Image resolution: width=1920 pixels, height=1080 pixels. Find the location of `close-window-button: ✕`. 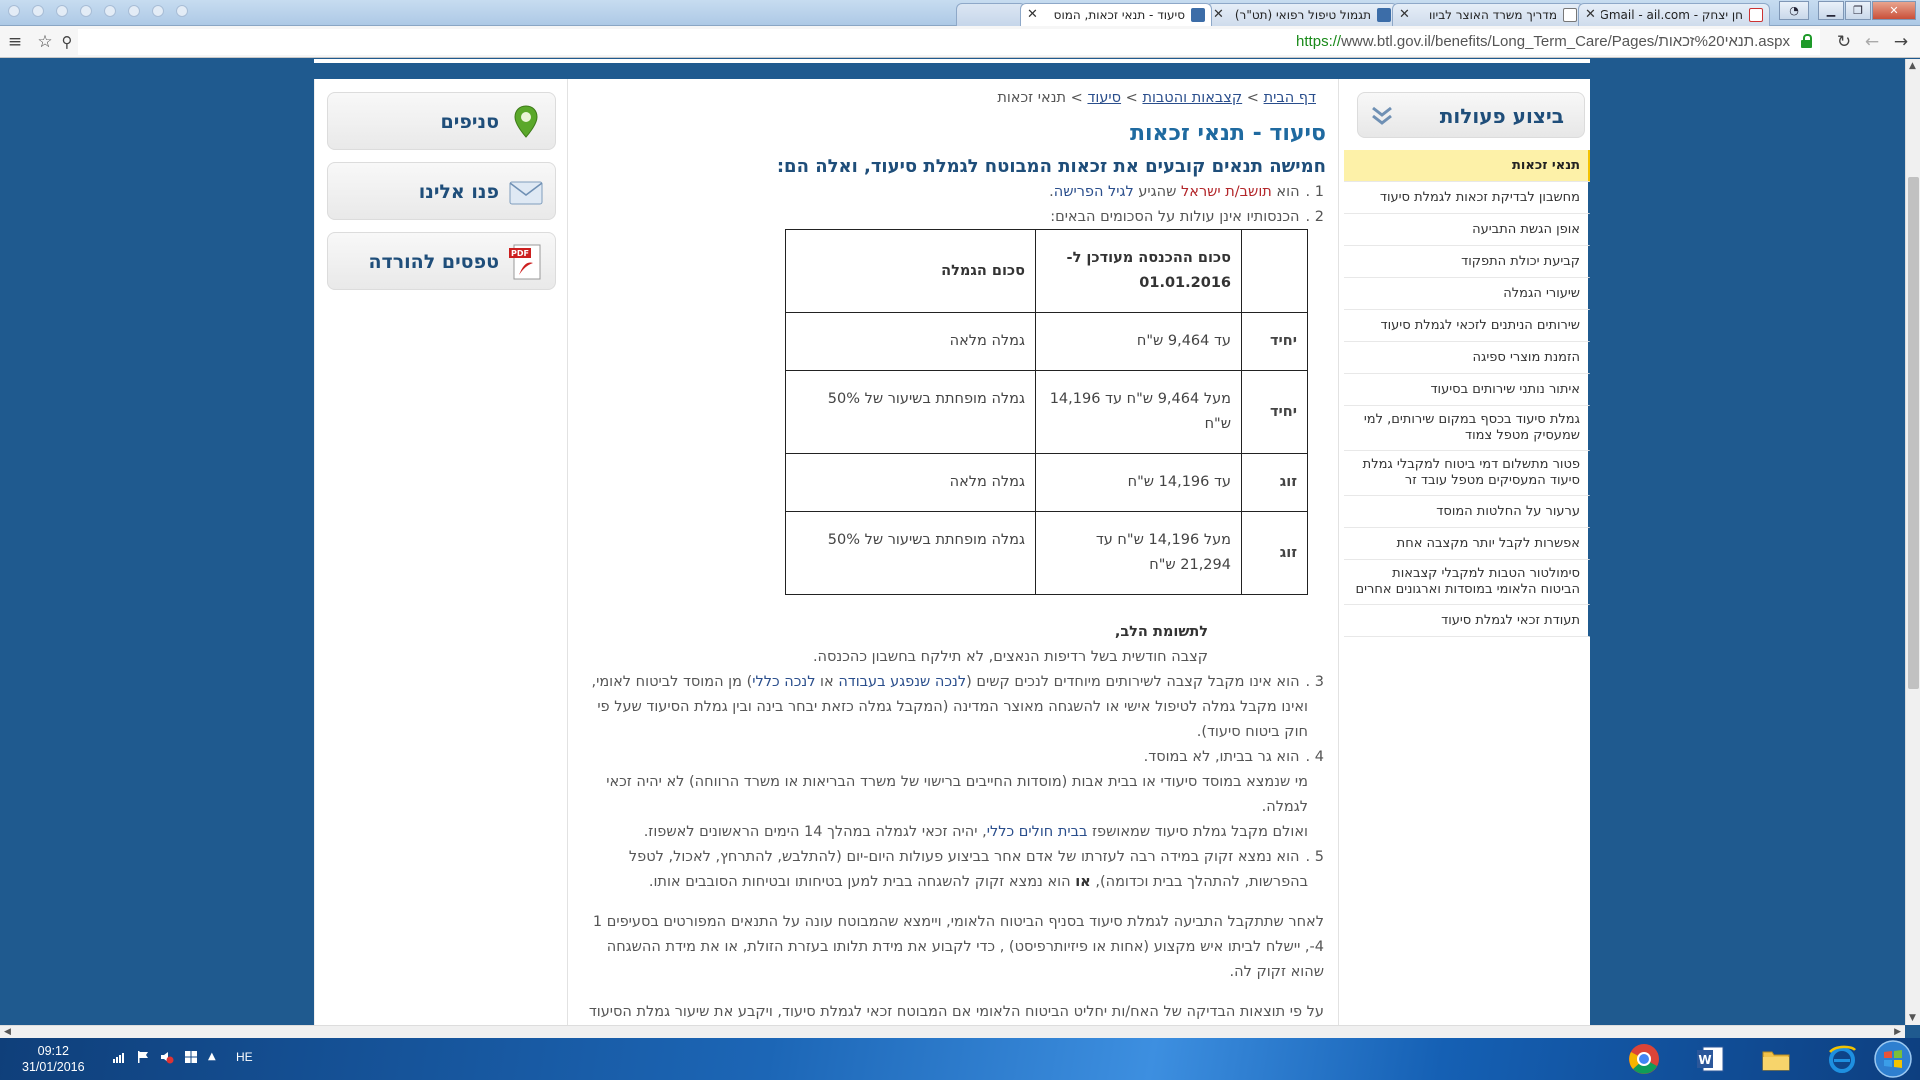

close-window-button: ✕ is located at coordinates (1894, 10).